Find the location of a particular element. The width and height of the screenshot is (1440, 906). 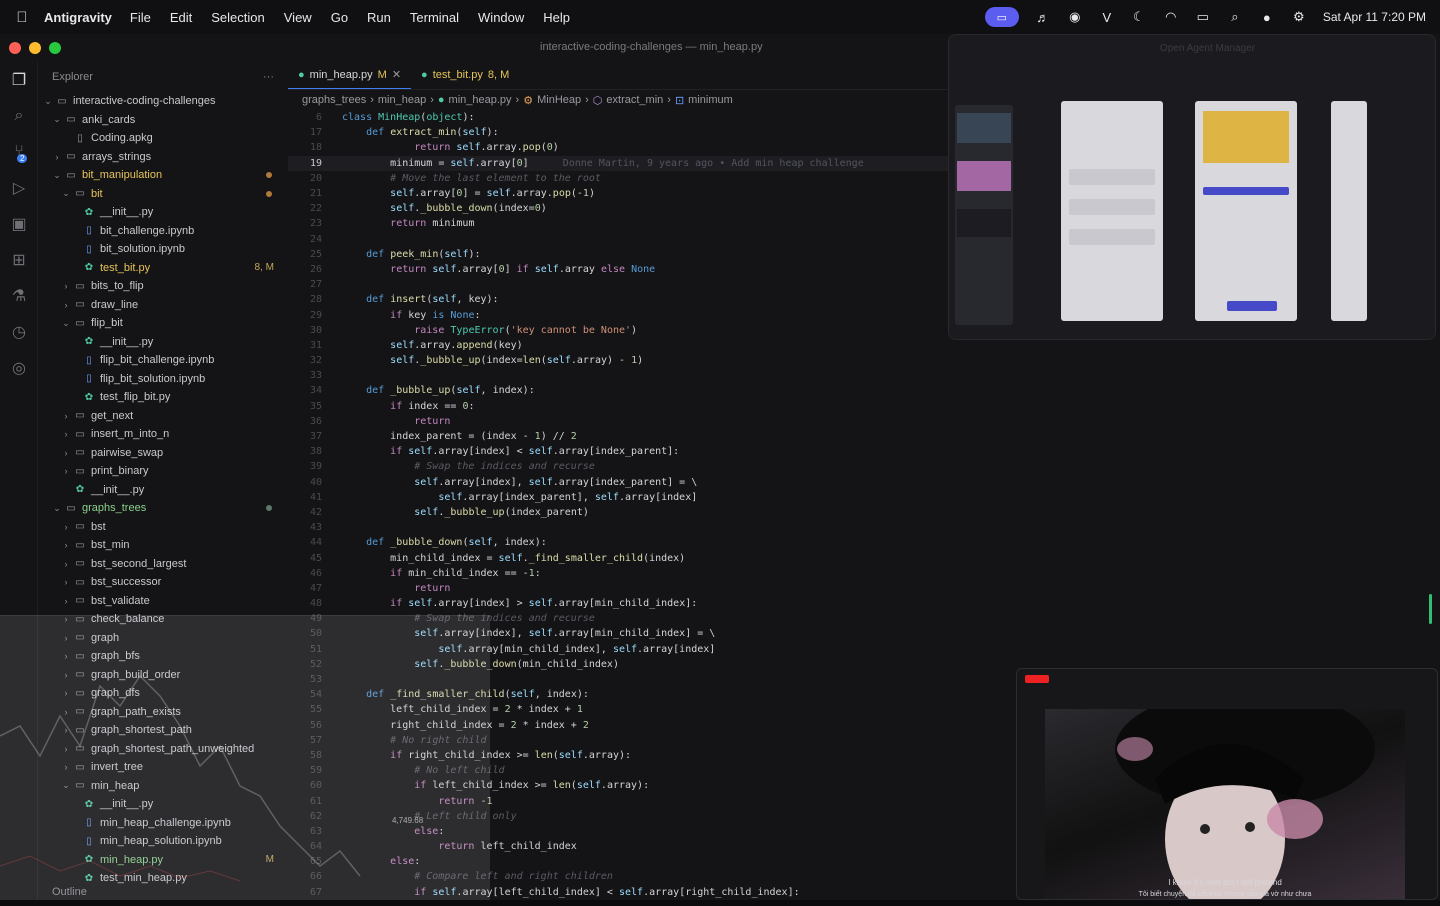

control-center-icon: ⚙ is located at coordinates (1299, 17).